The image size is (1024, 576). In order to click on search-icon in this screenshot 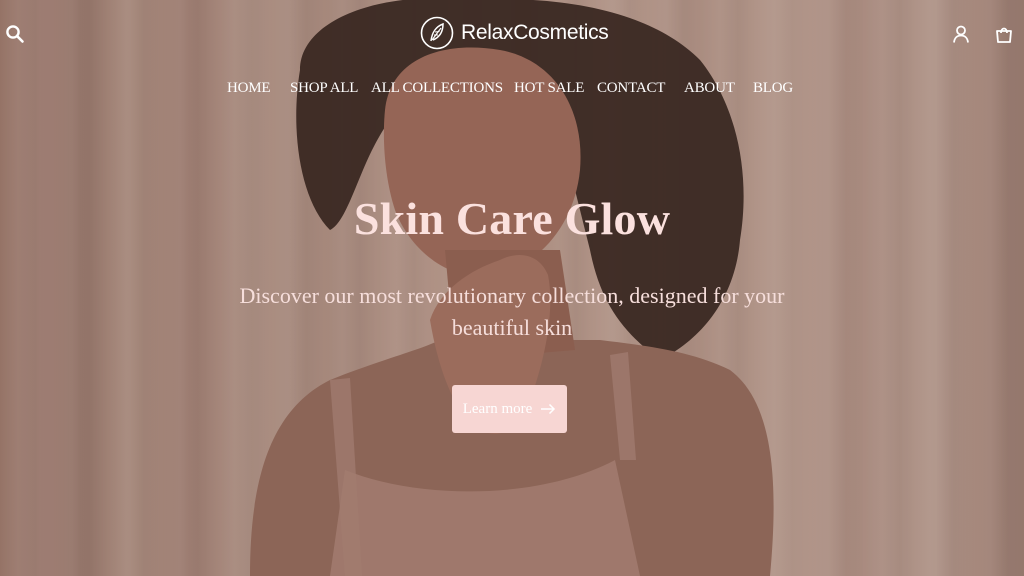, I will do `click(15, 34)`.